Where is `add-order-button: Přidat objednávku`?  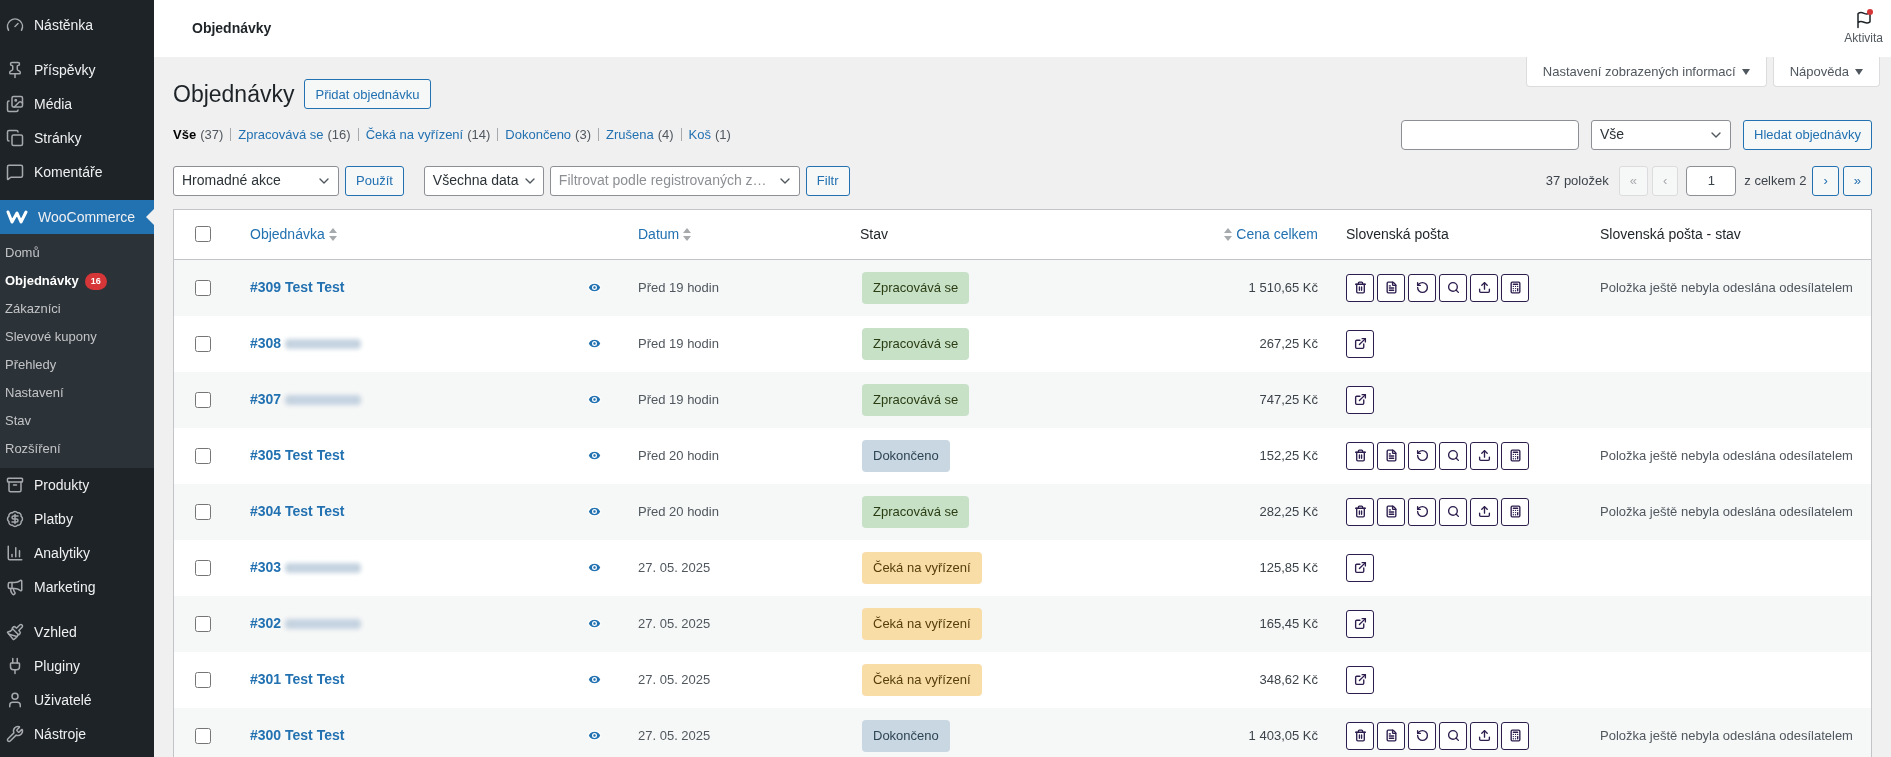
add-order-button: Přidat objednávku is located at coordinates (367, 94).